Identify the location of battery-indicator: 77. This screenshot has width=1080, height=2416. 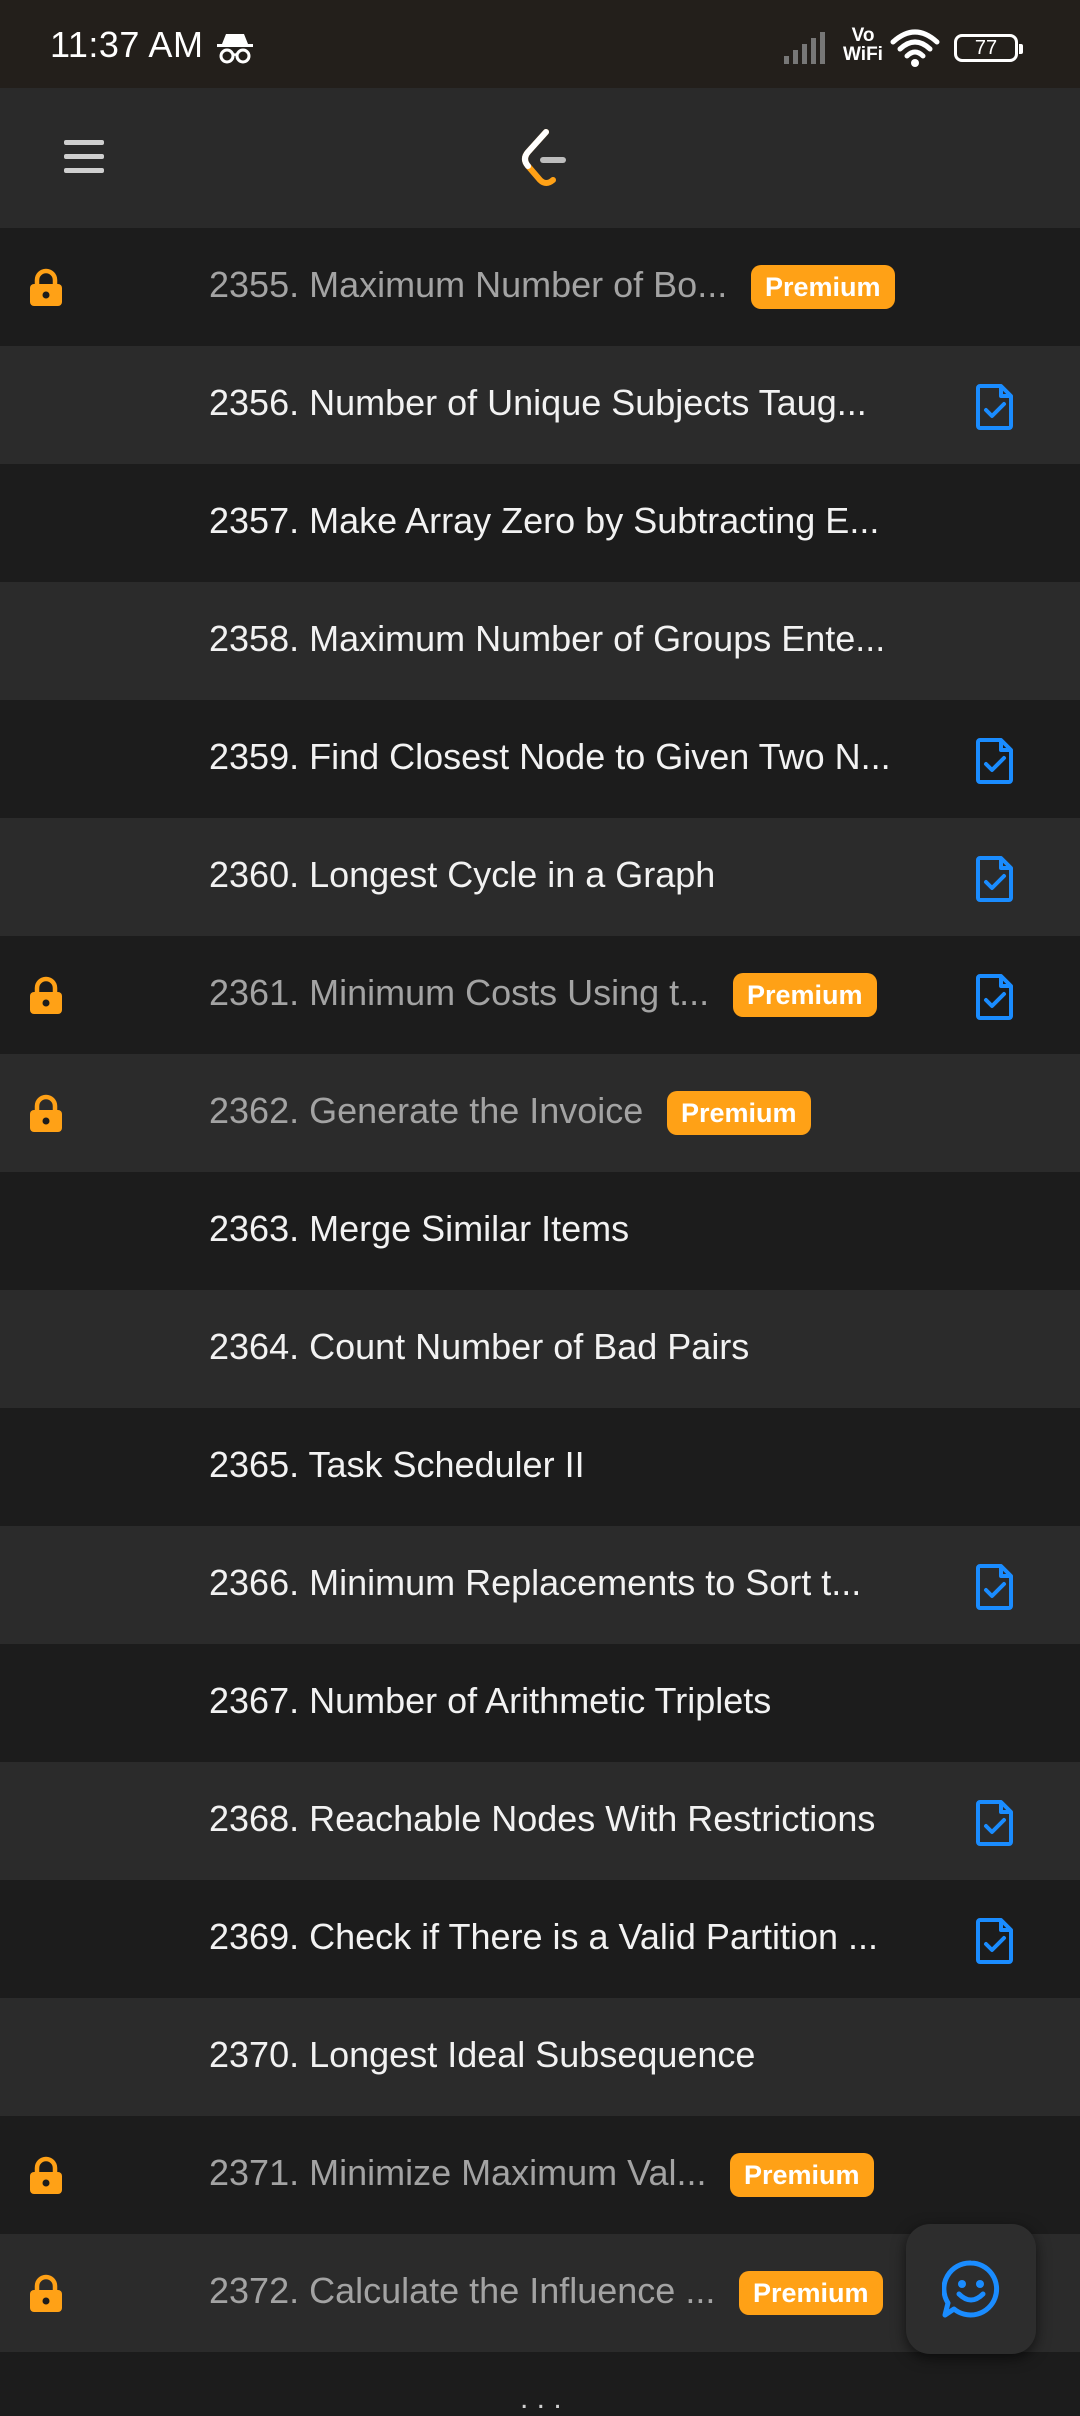
(988, 48).